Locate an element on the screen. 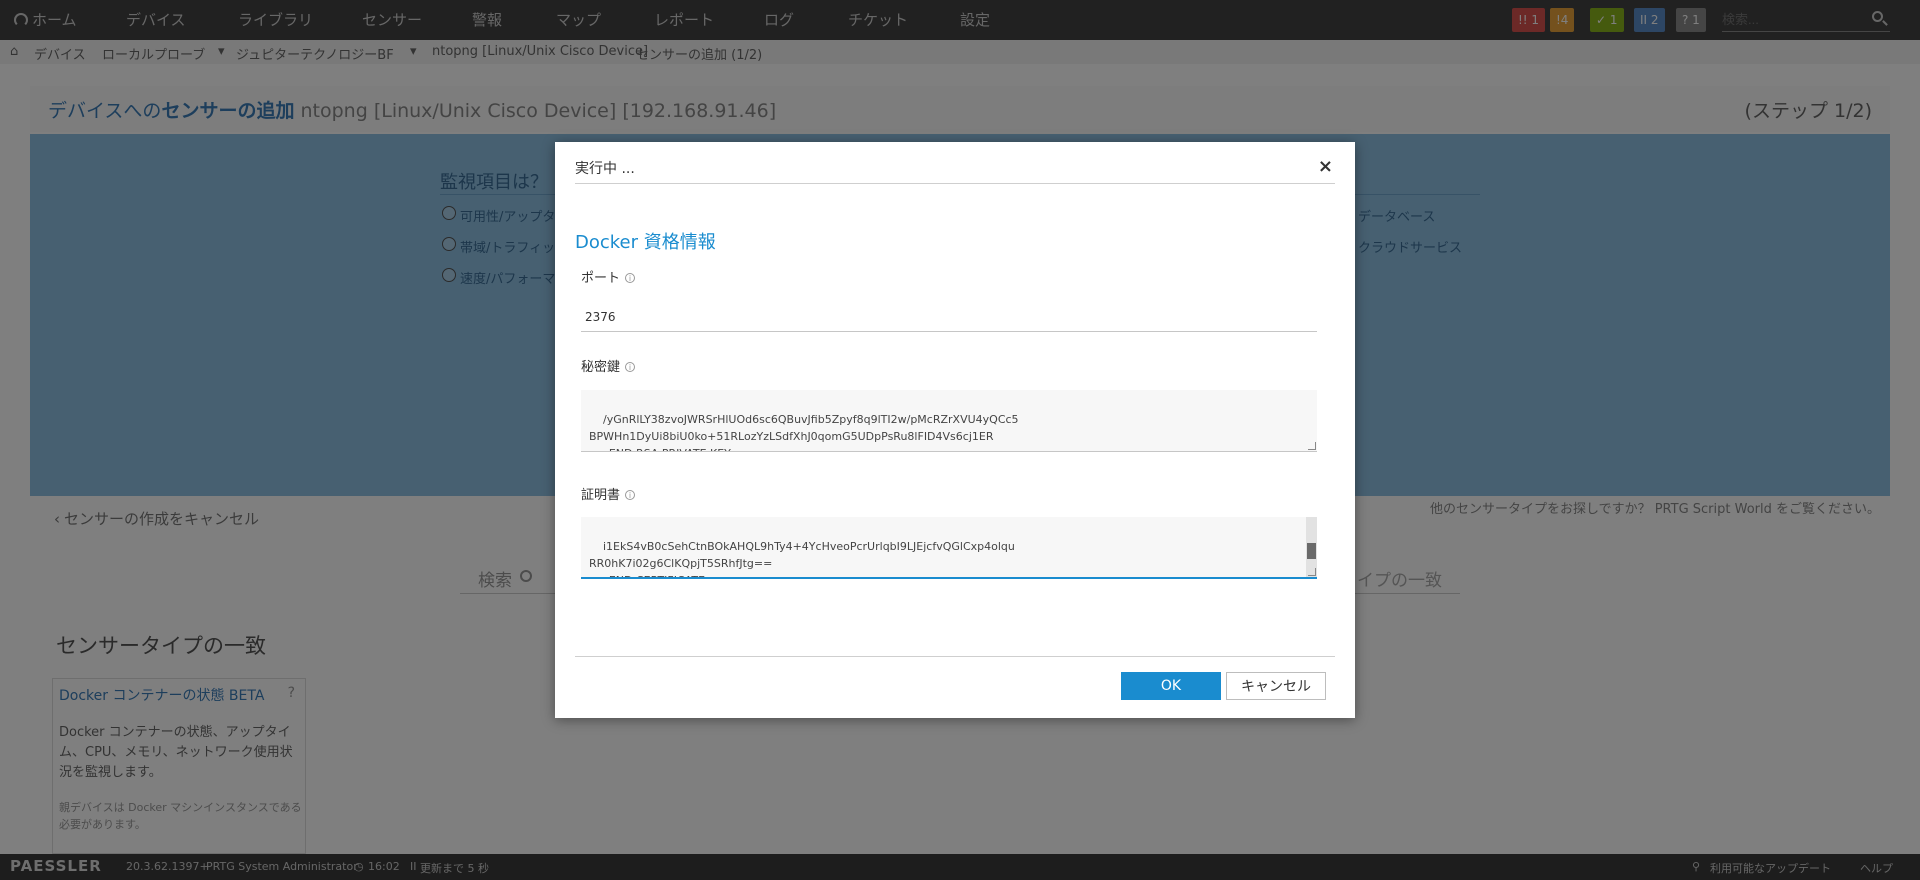 The image size is (1920, 880). section-heading: Docker 資格情報 is located at coordinates (645, 242).